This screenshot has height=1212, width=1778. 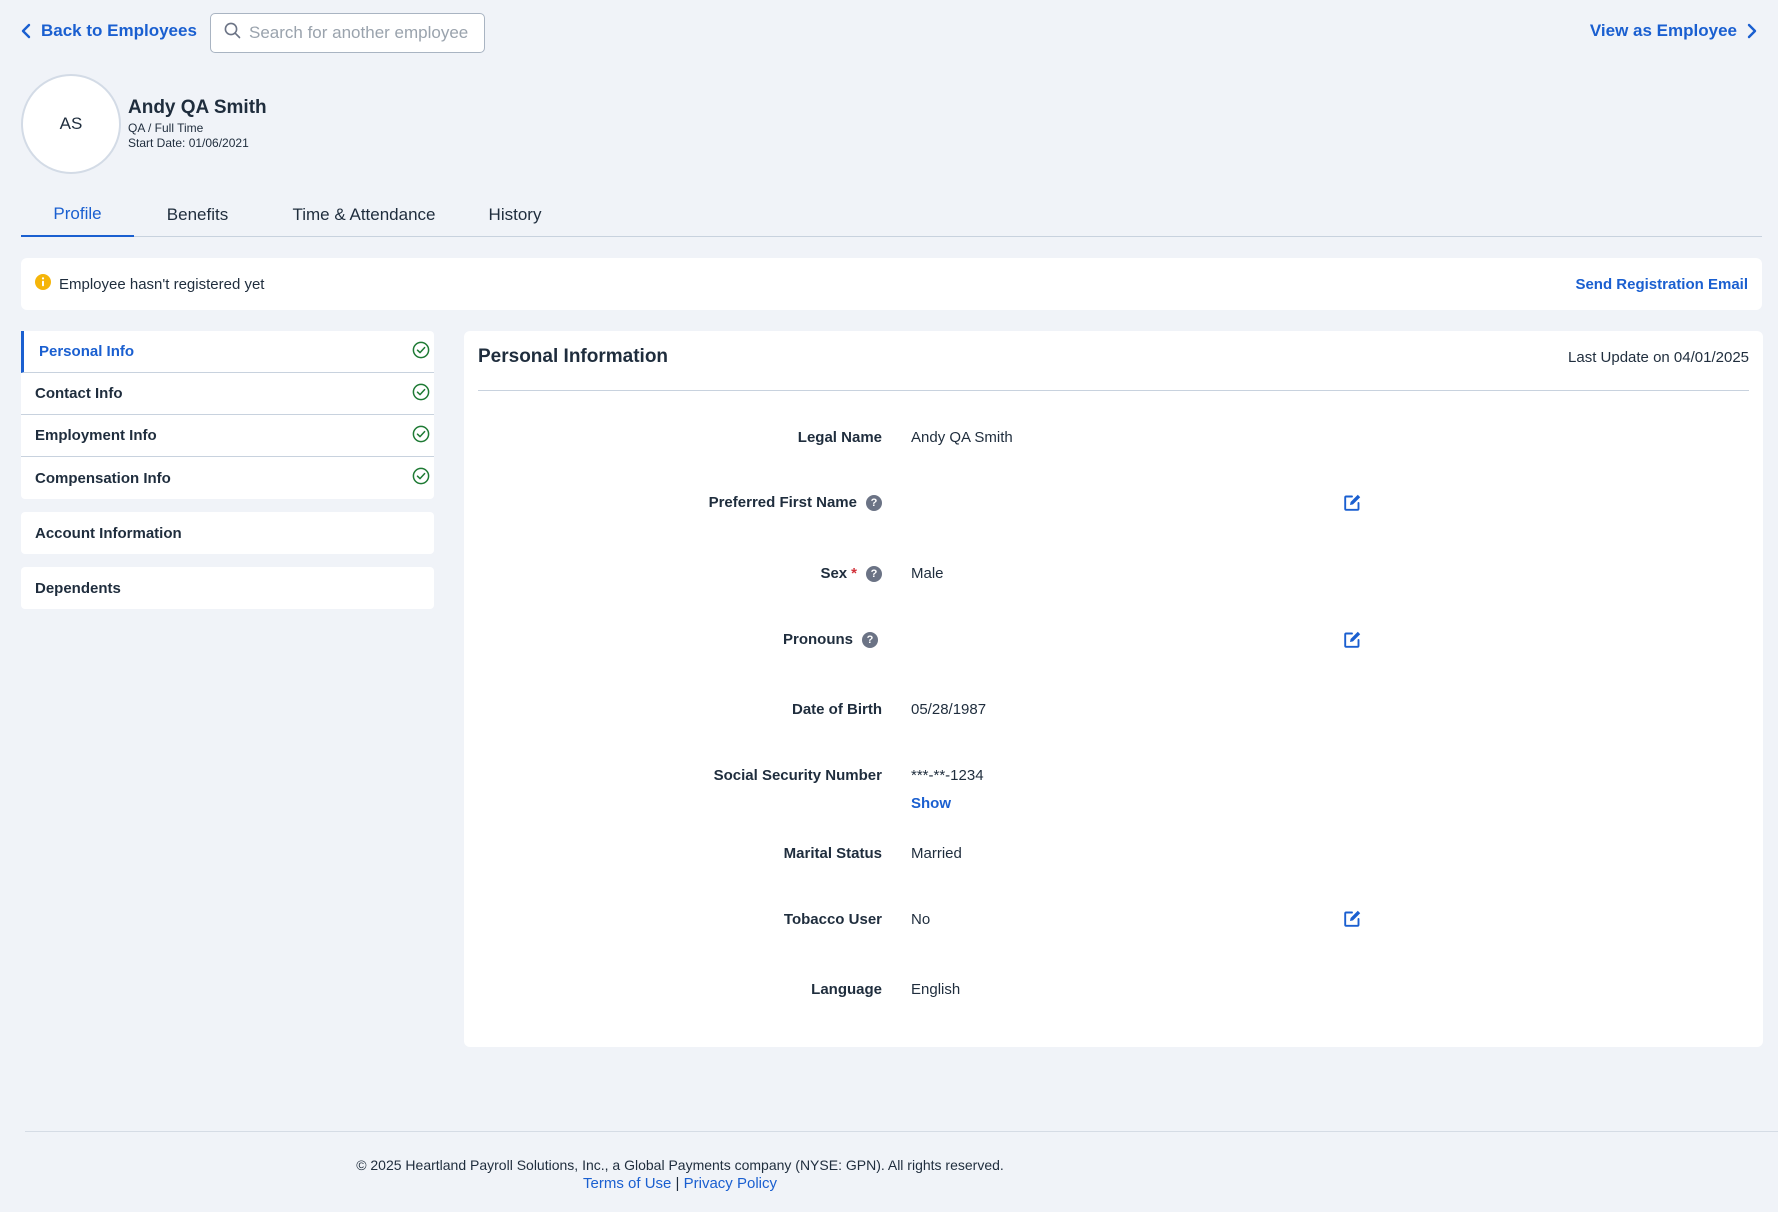 I want to click on employee-role: QA / Full Time, so click(x=166, y=128).